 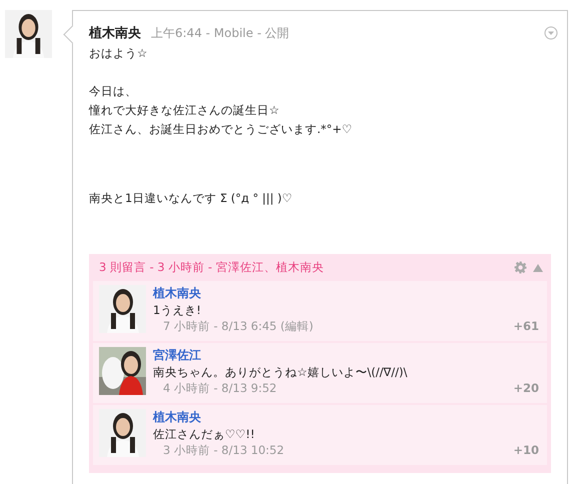 I want to click on collapse-icon, so click(x=538, y=268).